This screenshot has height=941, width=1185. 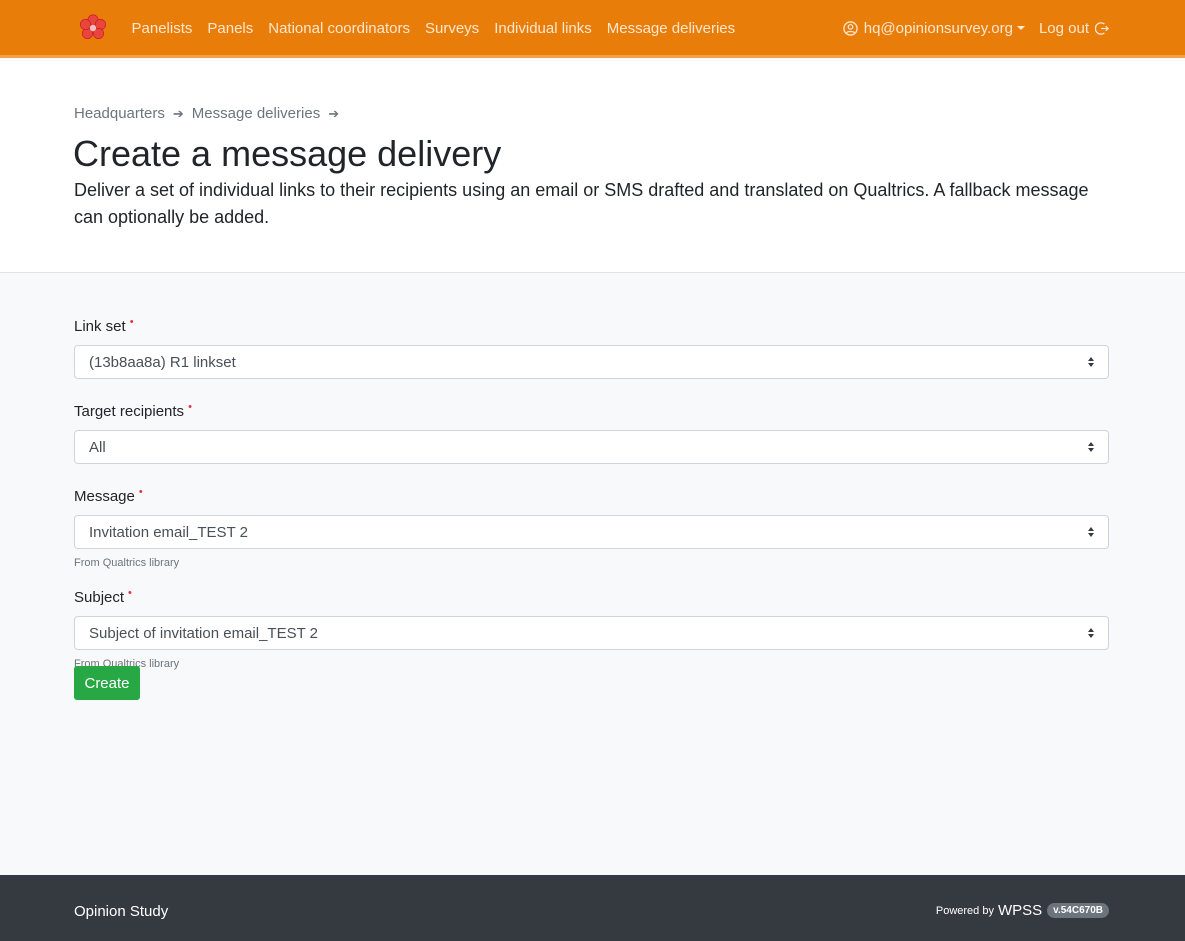 I want to click on footer-brand: Opinion Study, so click(x=121, y=911).